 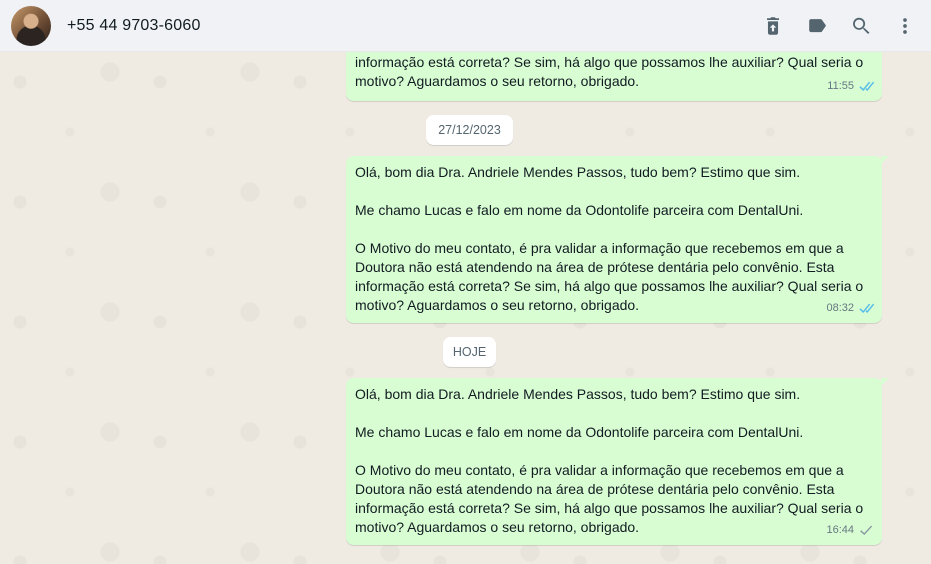 I want to click on search-icon, so click(x=861, y=25).